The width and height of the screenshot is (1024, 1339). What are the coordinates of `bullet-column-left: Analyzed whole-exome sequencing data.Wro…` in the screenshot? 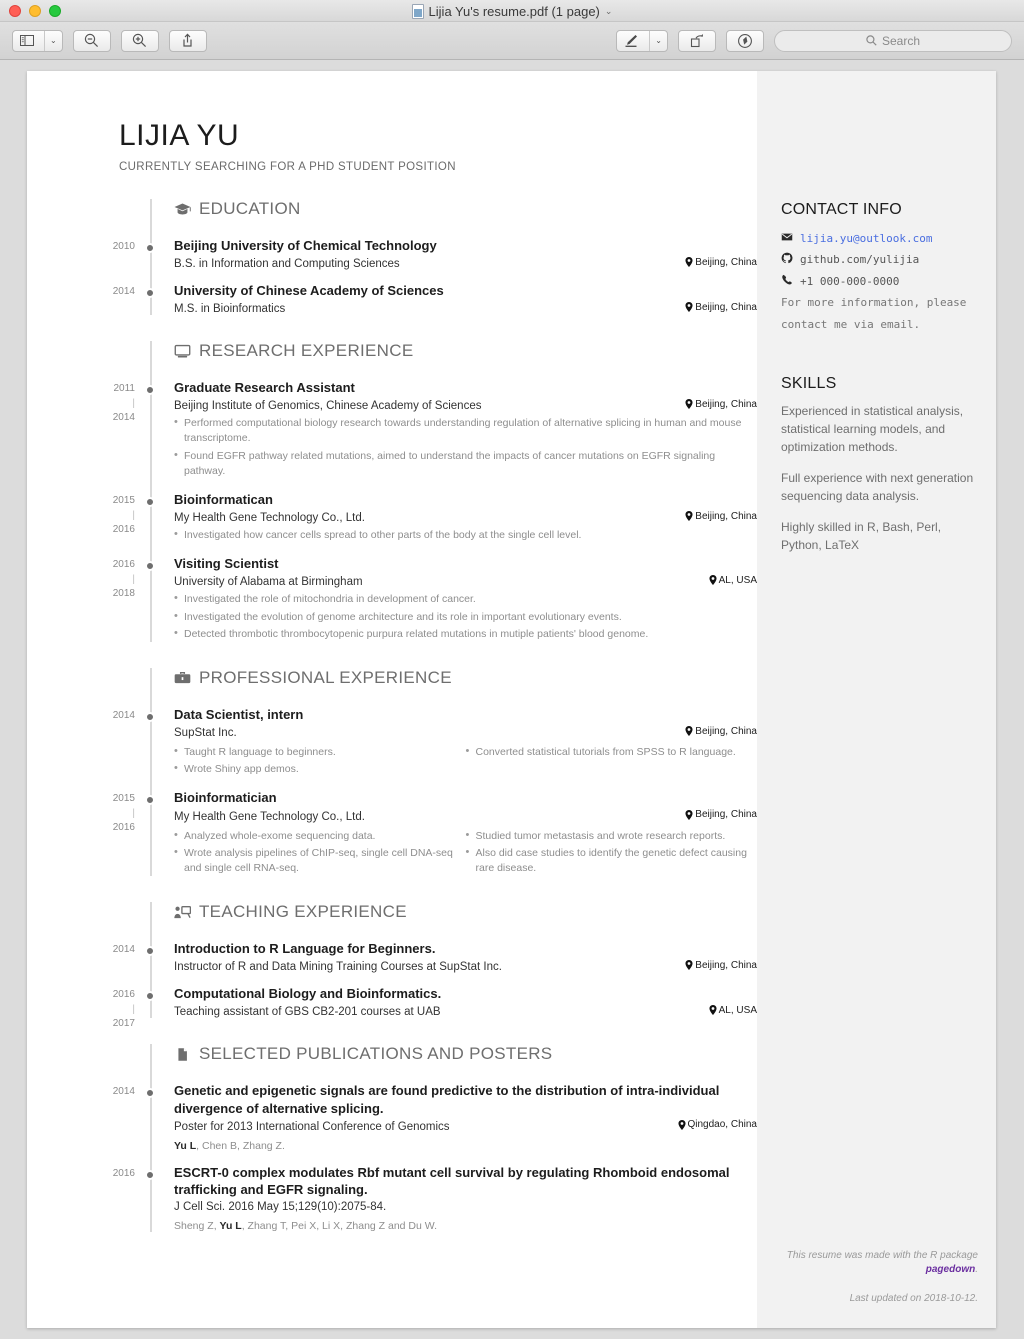 It's located at (320, 852).